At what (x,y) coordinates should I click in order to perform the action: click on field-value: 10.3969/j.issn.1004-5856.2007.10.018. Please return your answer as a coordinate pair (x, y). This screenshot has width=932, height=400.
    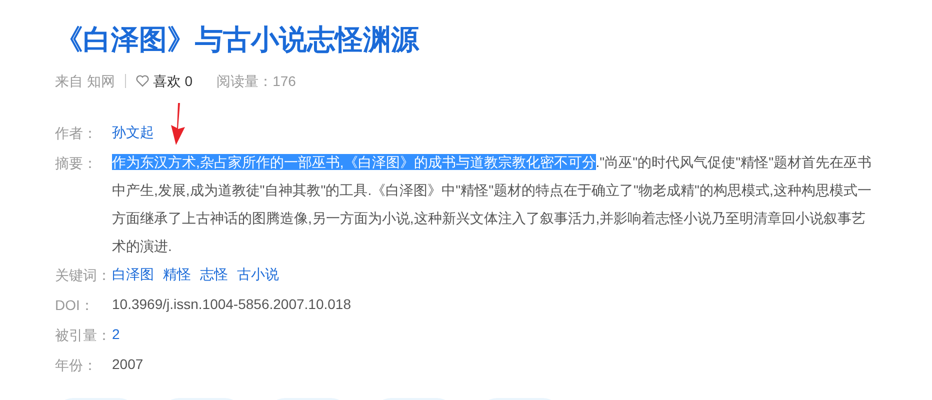
    Looking at the image, I should click on (231, 304).